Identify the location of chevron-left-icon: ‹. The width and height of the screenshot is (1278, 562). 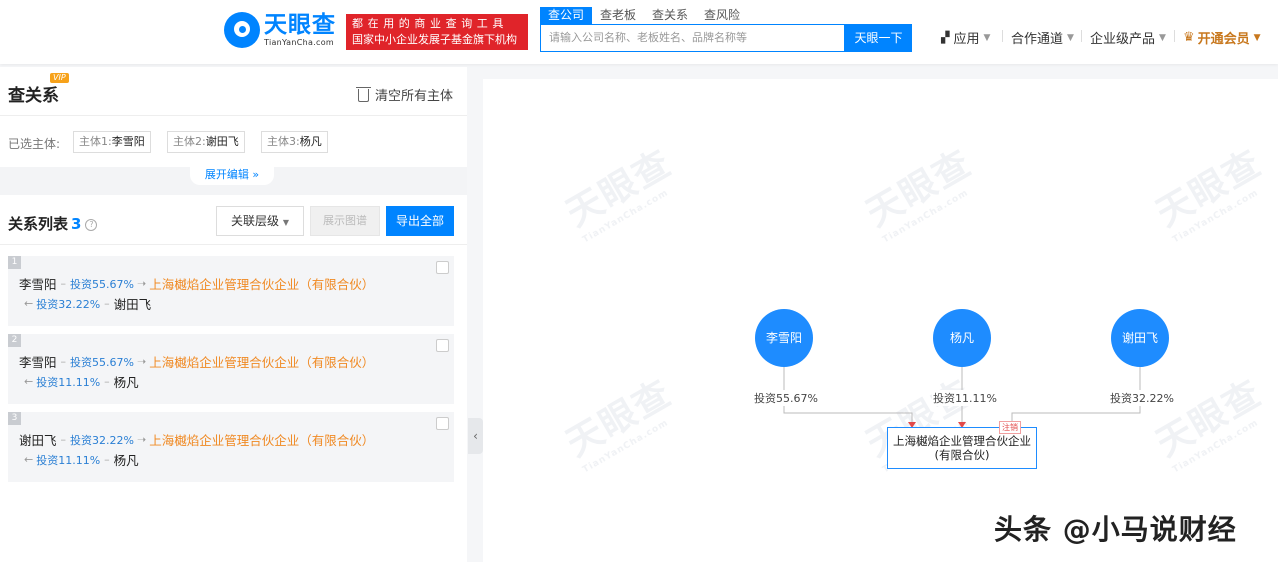
(475, 436).